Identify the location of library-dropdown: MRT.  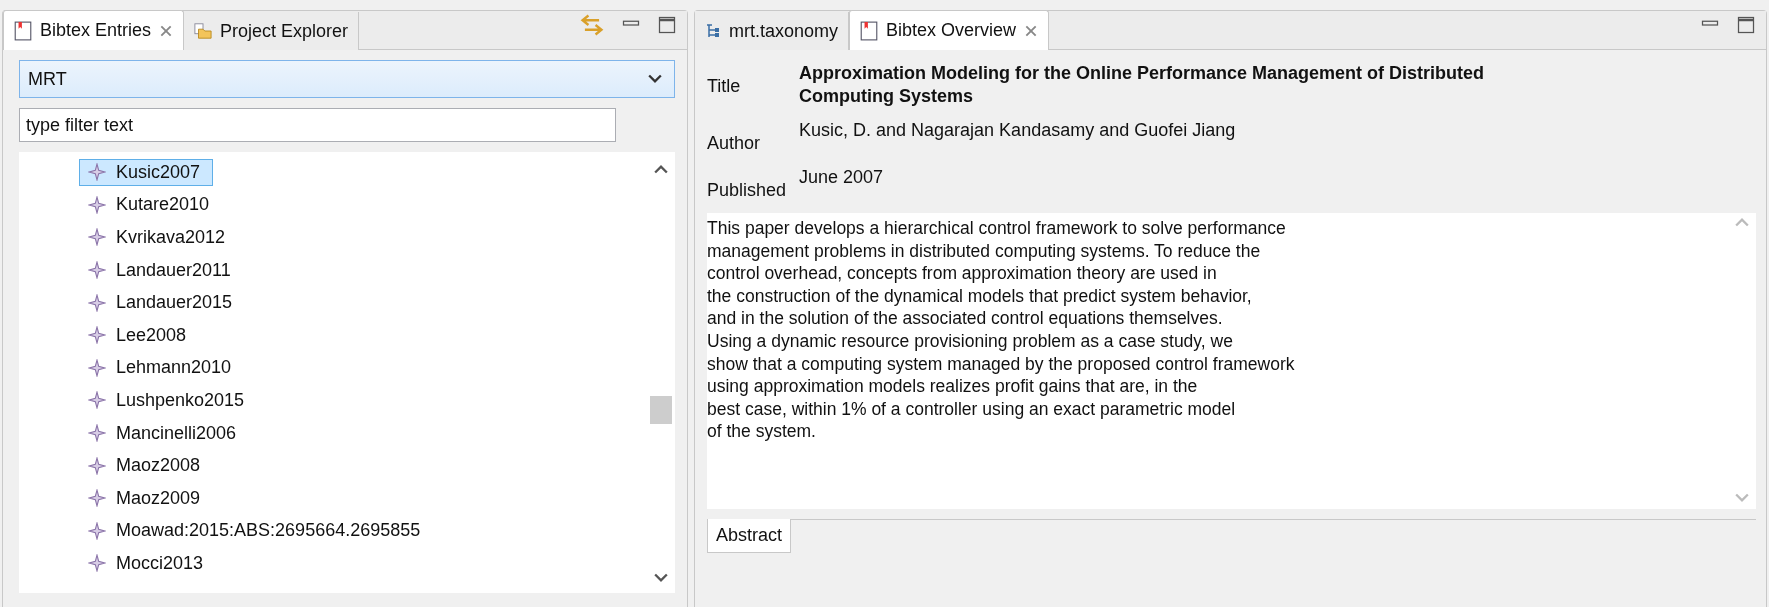
(347, 79).